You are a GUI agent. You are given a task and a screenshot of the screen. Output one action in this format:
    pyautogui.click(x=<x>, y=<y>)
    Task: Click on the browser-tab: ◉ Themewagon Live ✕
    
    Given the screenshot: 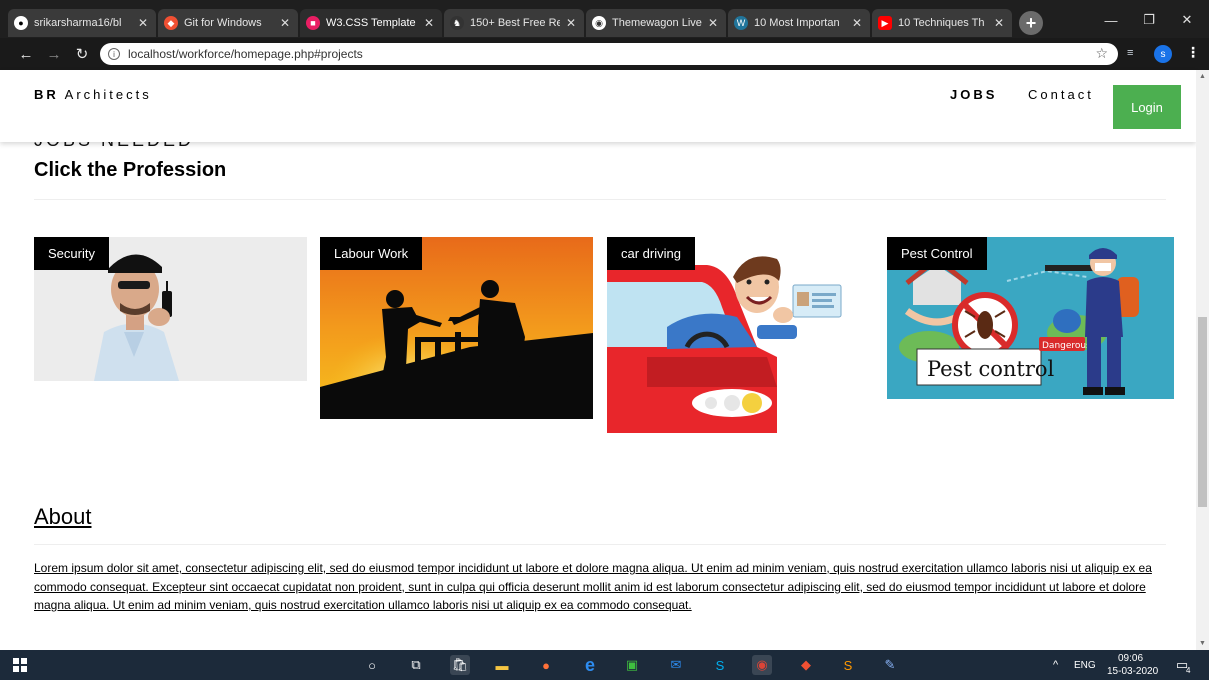 What is the action you would take?
    pyautogui.click(x=656, y=23)
    